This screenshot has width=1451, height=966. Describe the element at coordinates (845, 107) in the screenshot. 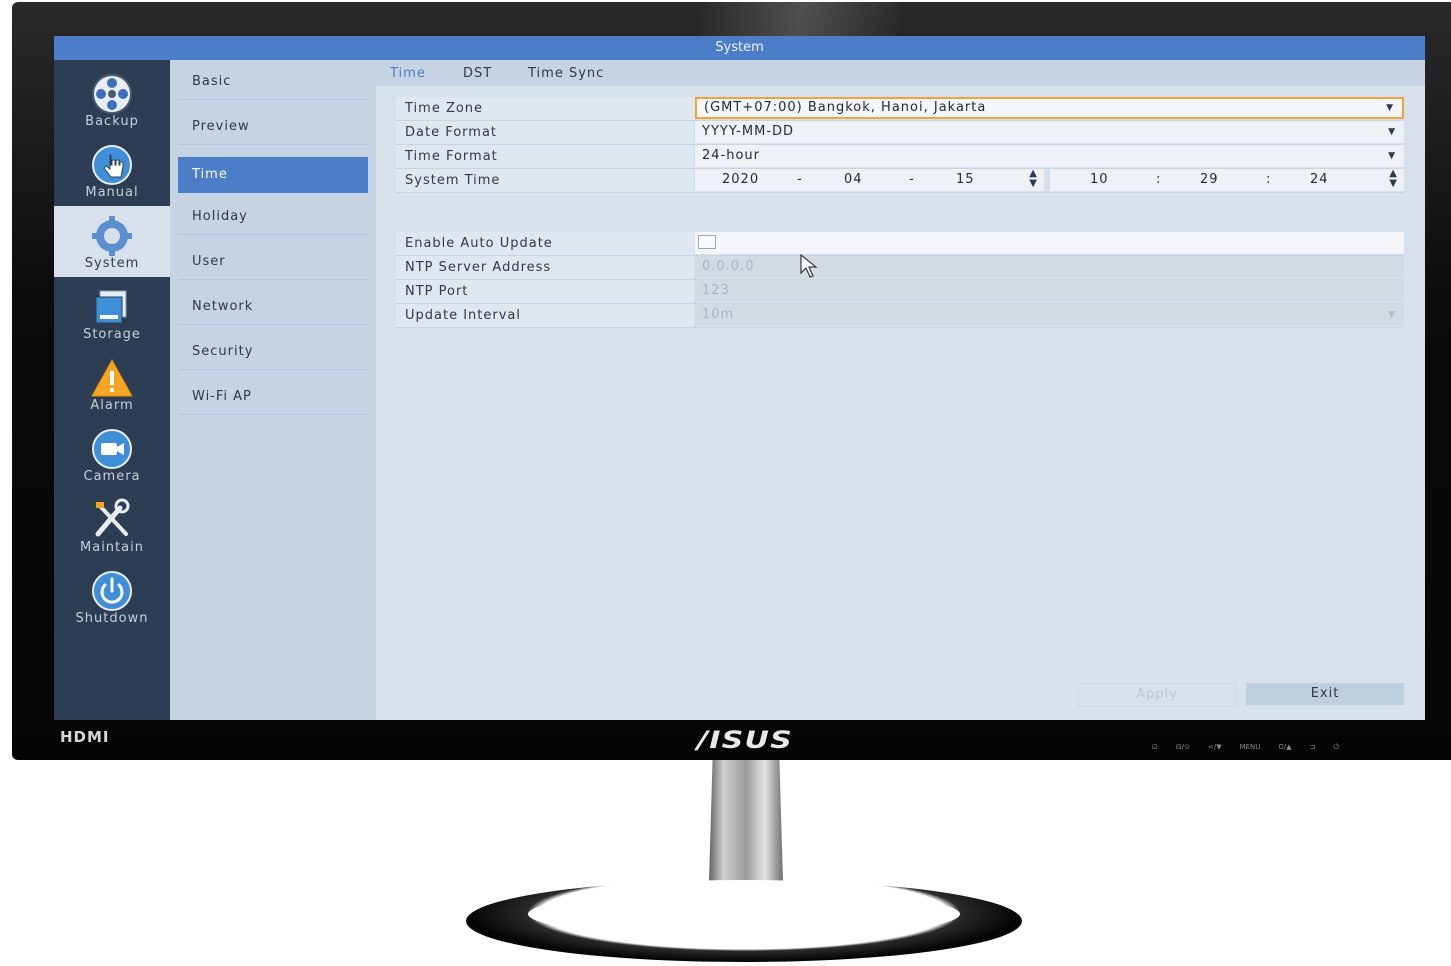

I see `time-zone-value: (GMT+07:00) Bangkok, Hanoi, Jakarta` at that location.